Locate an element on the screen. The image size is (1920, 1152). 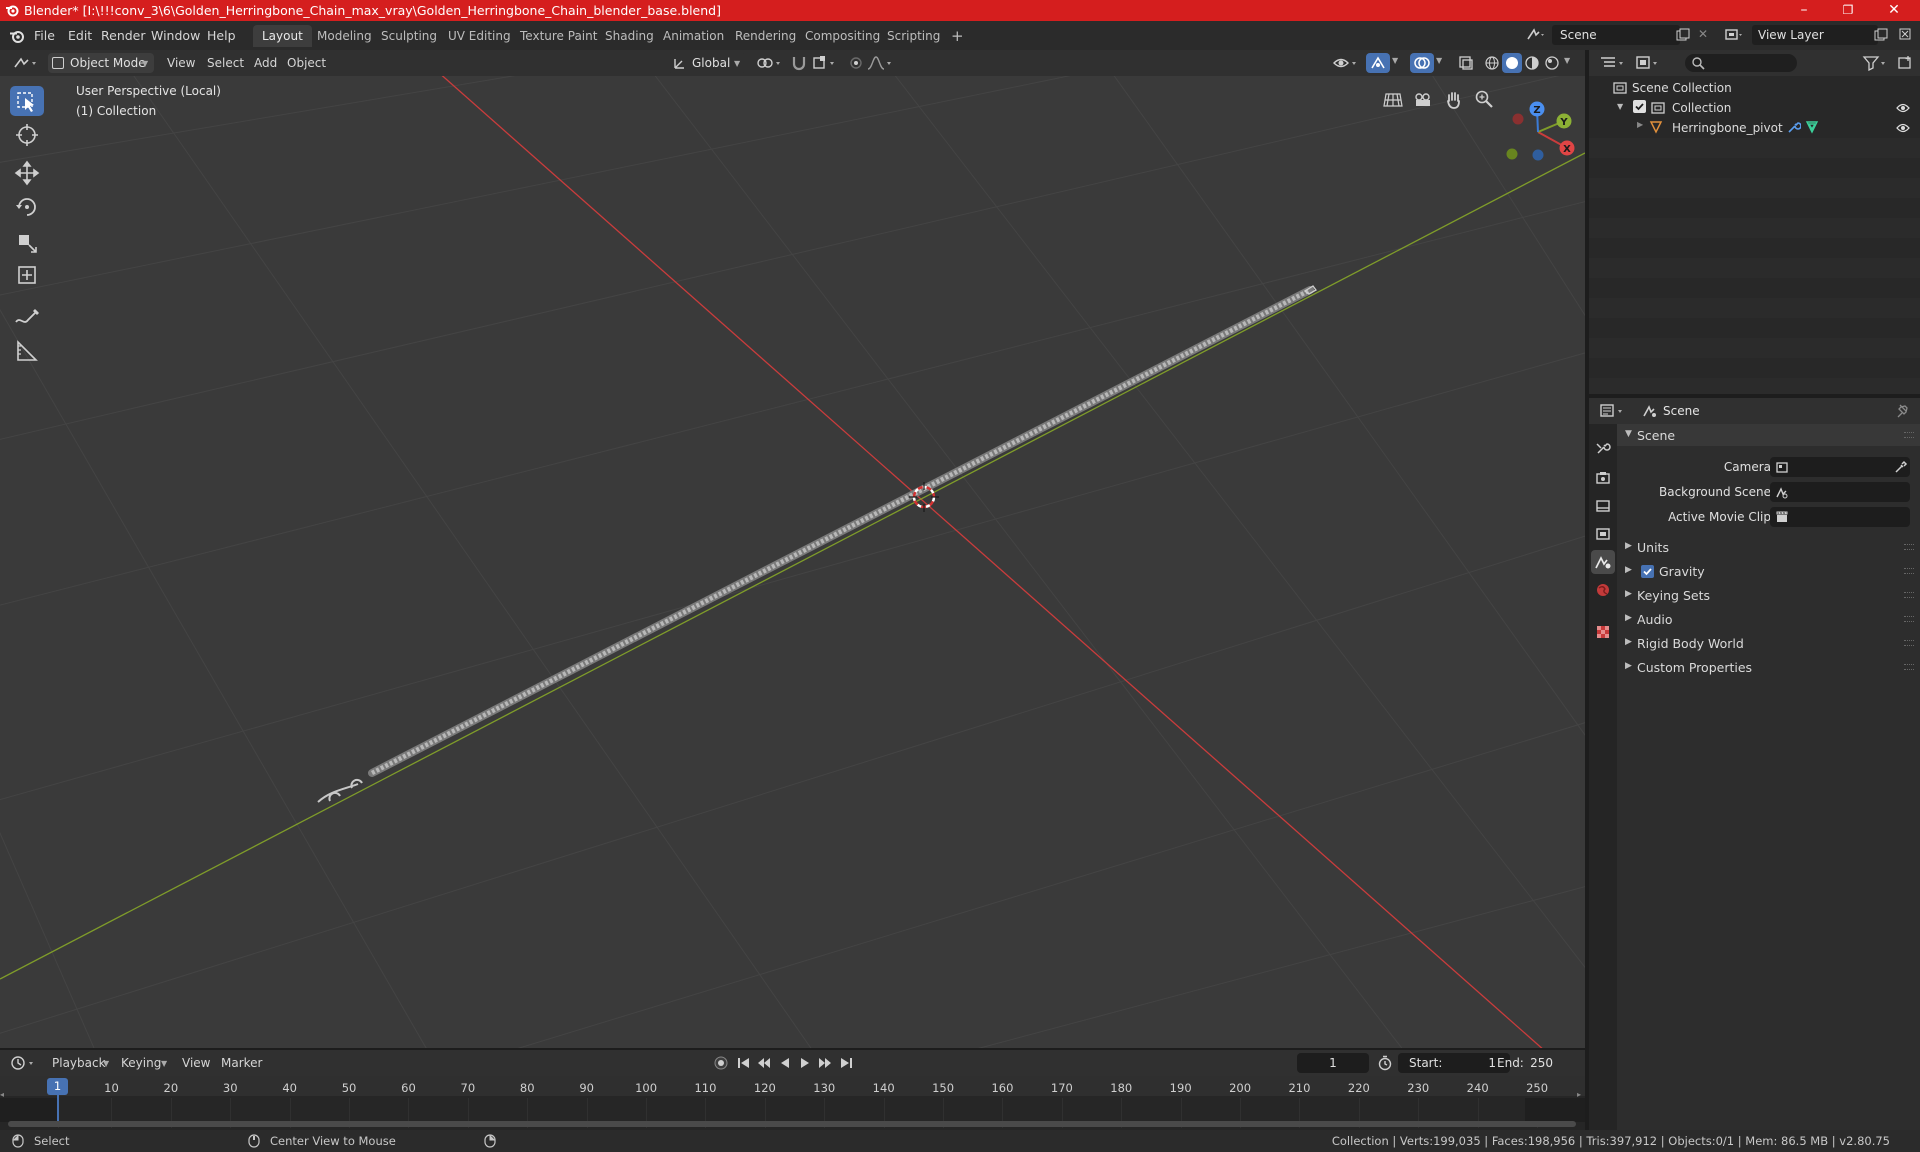
menu-keying: Keying is located at coordinates (141, 1063).